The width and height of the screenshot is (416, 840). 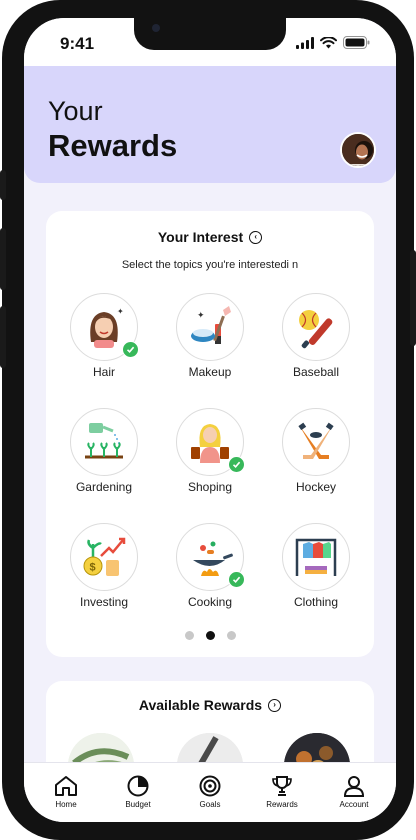 I want to click on topic-hockey: Hockey, so click(x=316, y=451).